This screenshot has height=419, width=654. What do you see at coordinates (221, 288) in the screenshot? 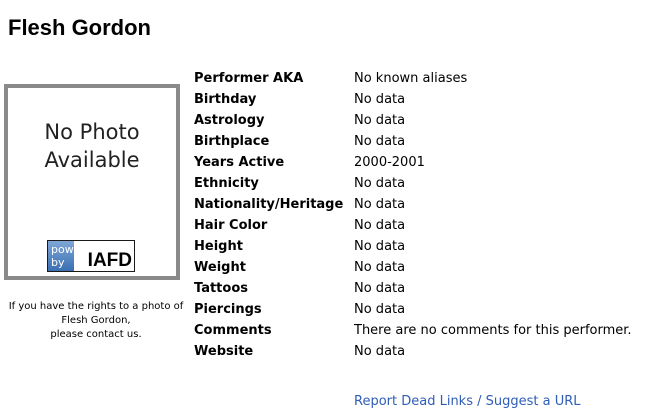
I see `detail-label: Tattoos` at bounding box center [221, 288].